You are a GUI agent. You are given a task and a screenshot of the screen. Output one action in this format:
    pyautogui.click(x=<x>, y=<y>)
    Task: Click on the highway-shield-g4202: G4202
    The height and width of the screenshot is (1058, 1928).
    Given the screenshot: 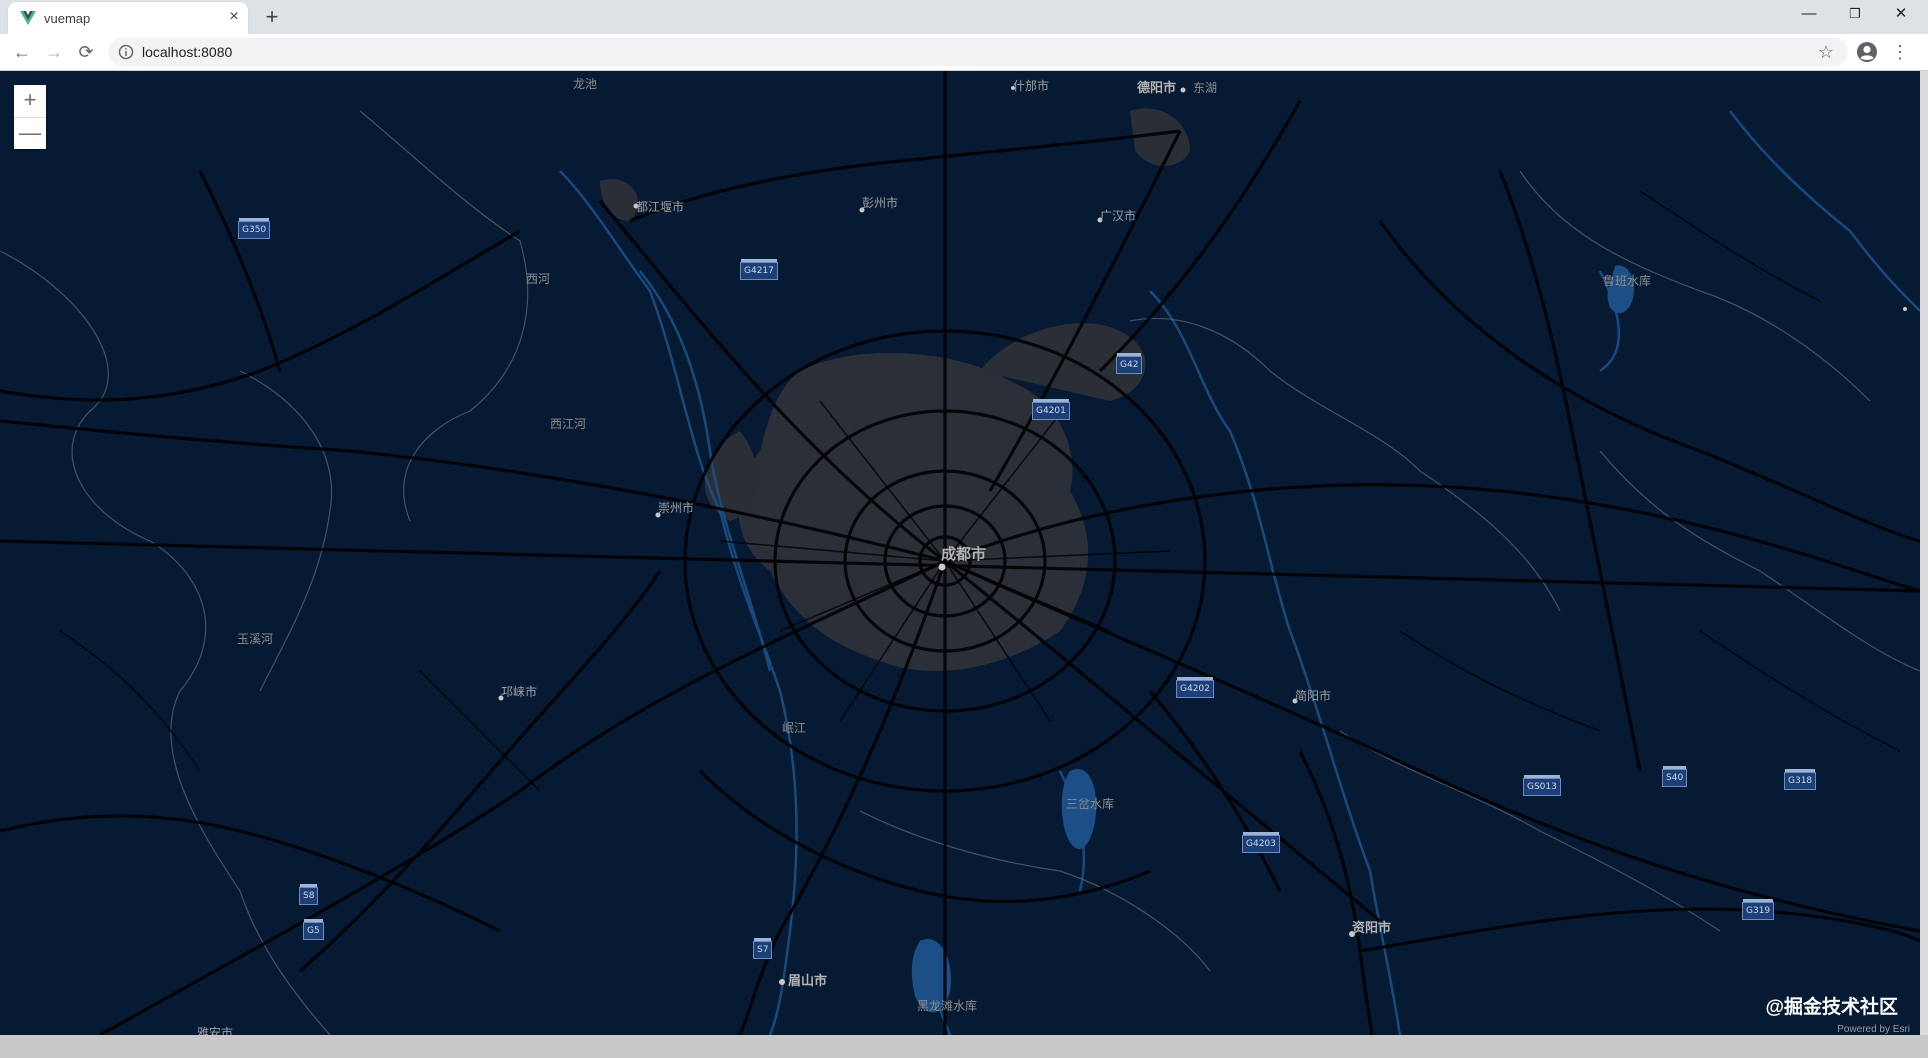 What is the action you would take?
    pyautogui.click(x=1195, y=687)
    